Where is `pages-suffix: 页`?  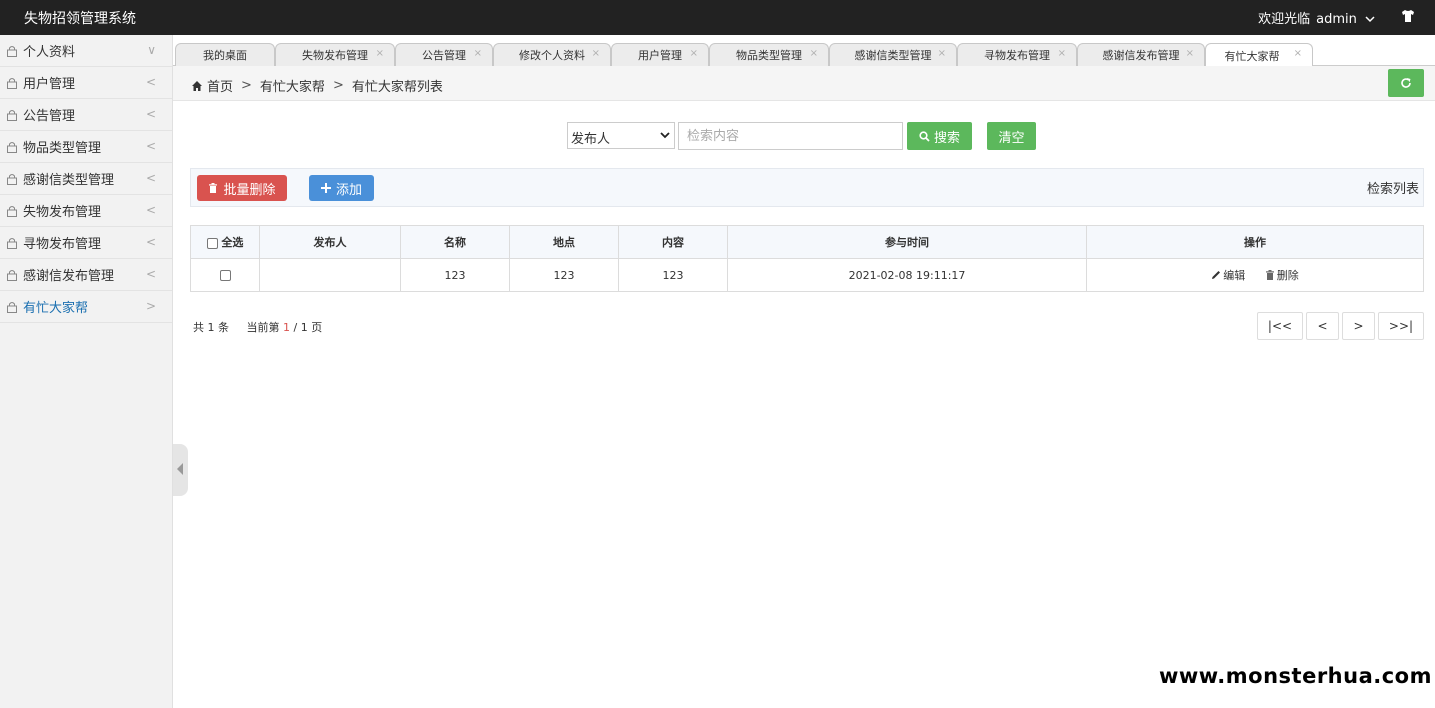
pages-suffix: 页 is located at coordinates (317, 327).